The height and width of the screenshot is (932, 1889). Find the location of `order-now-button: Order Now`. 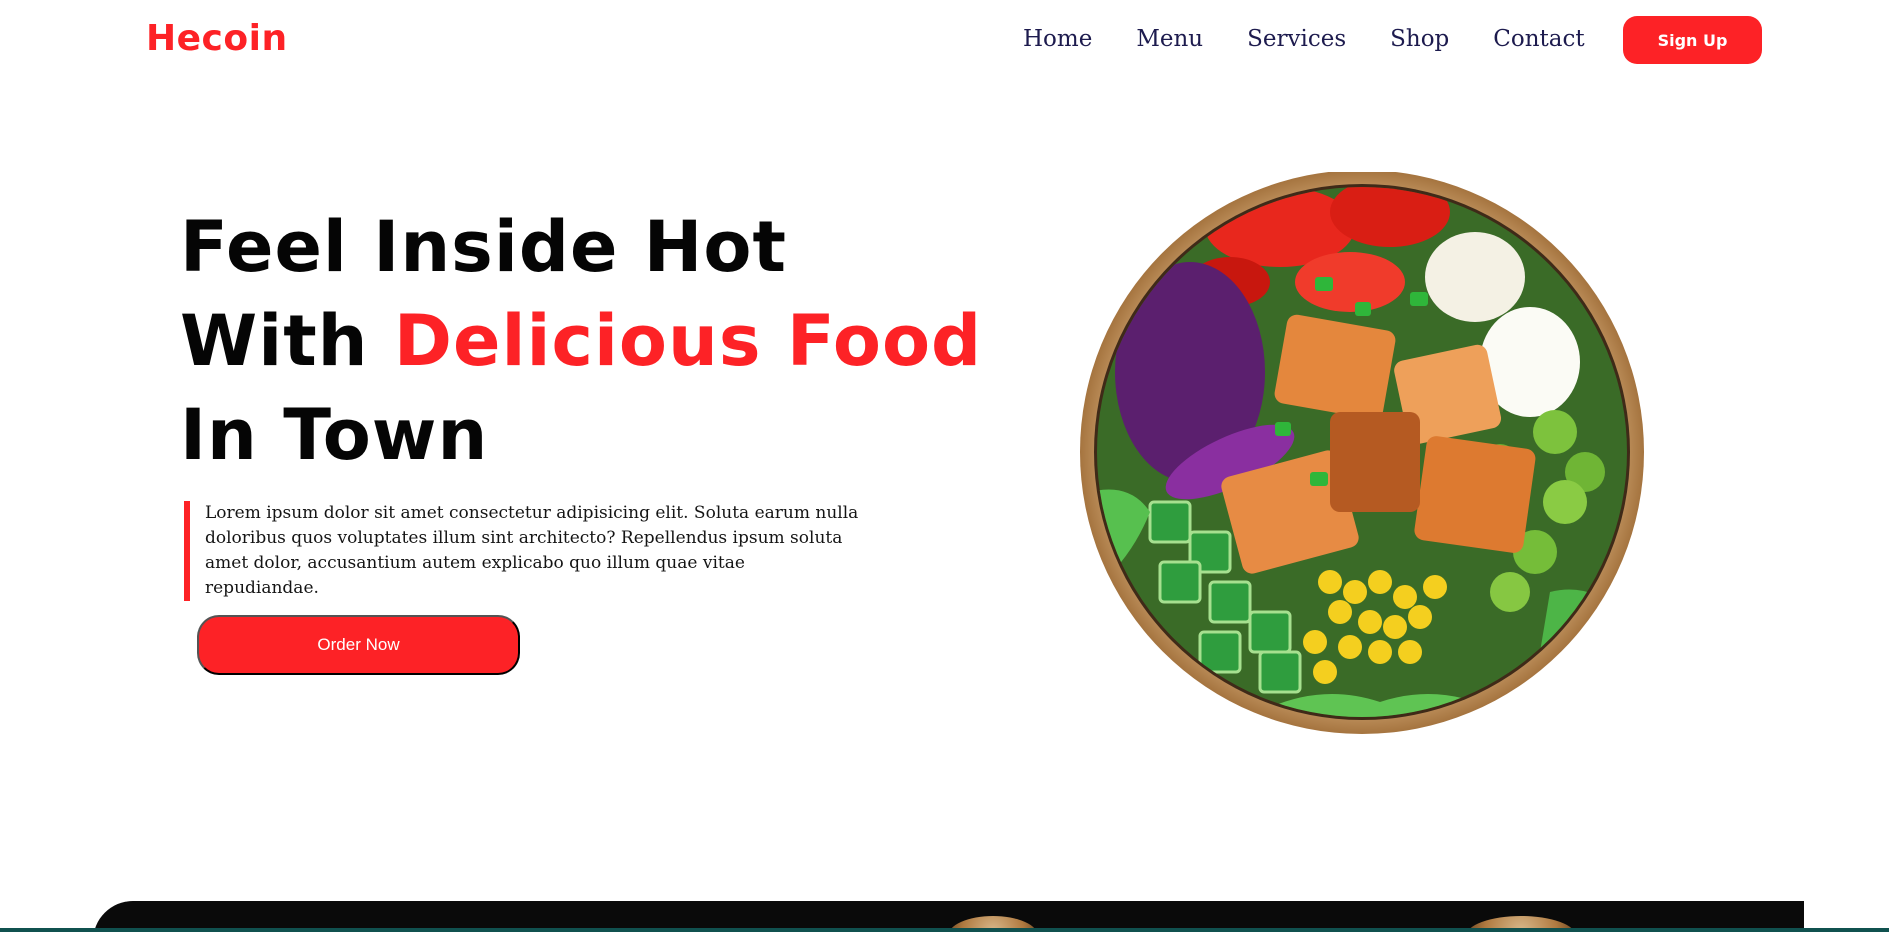

order-now-button: Order Now is located at coordinates (358, 645).